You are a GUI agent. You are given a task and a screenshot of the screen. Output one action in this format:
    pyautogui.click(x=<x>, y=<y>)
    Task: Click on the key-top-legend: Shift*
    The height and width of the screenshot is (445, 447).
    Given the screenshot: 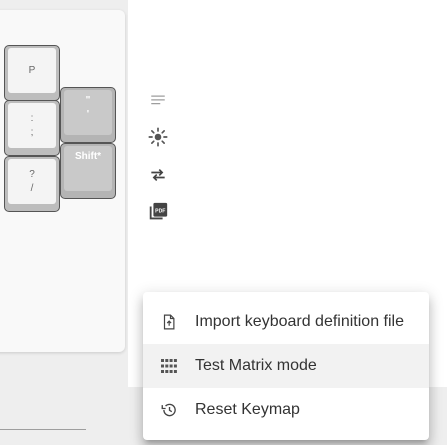 What is the action you would take?
    pyautogui.click(x=88, y=156)
    